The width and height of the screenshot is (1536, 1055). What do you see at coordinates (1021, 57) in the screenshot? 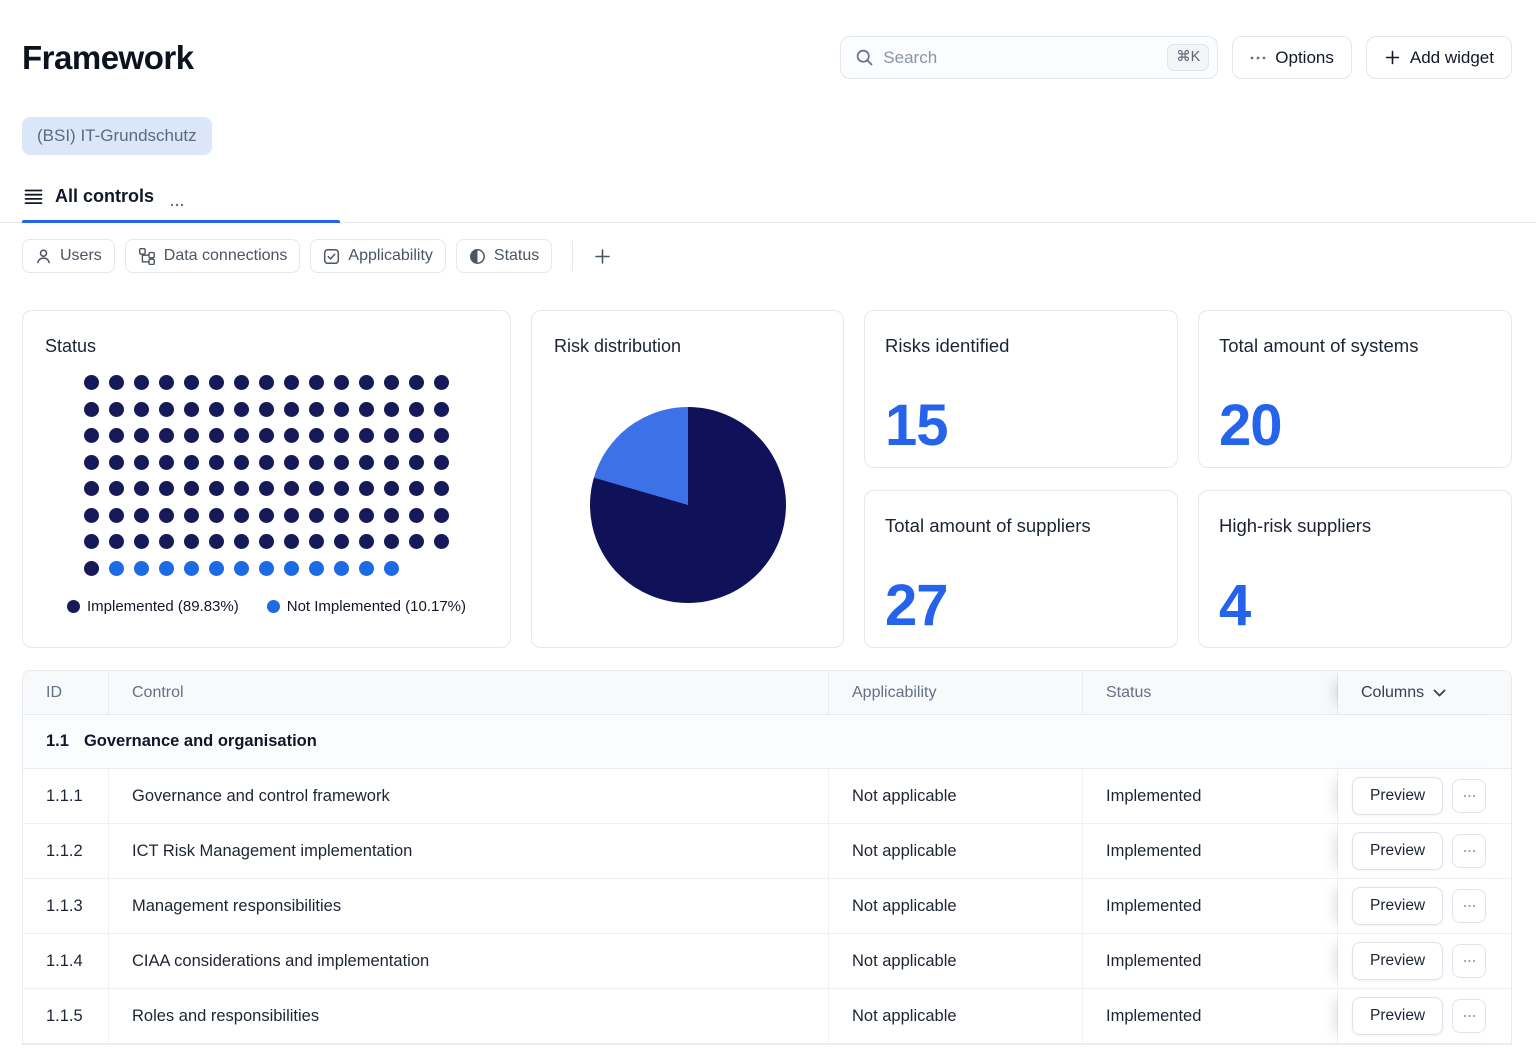
I see `search-field` at bounding box center [1021, 57].